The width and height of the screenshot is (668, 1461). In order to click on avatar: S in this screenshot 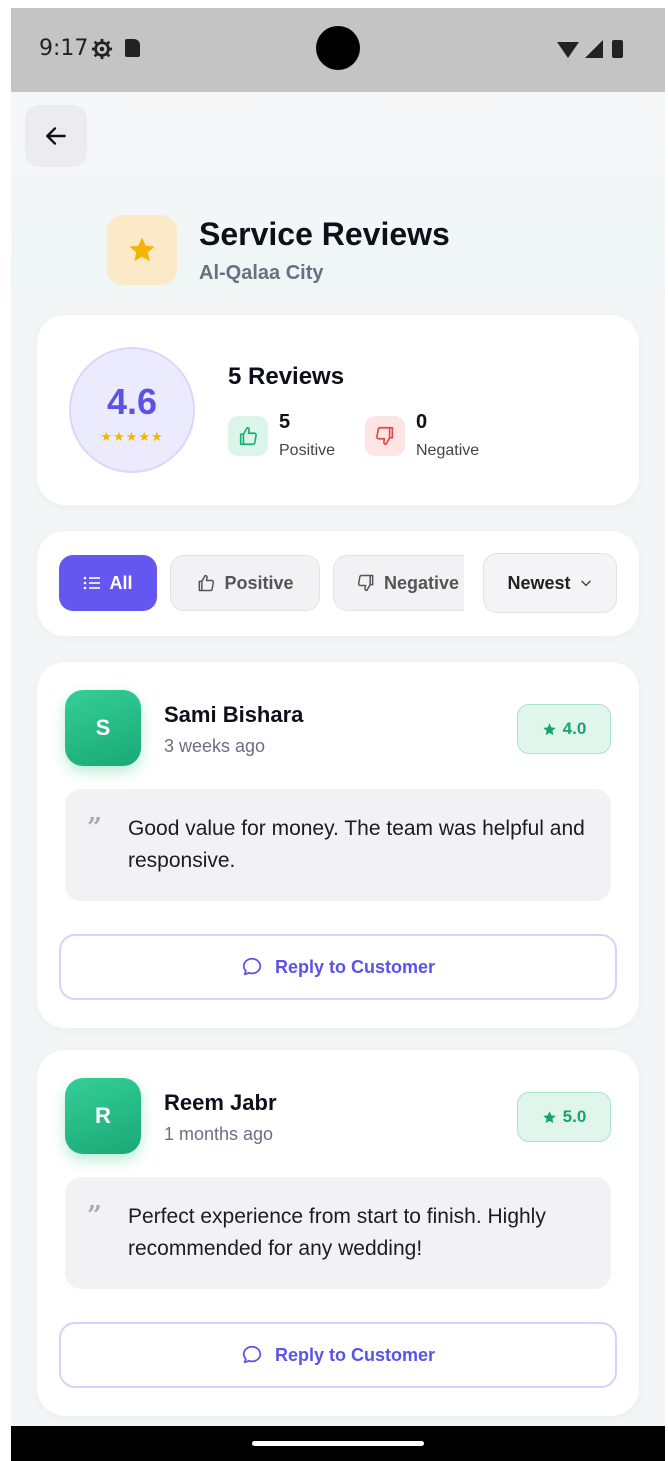, I will do `click(103, 728)`.